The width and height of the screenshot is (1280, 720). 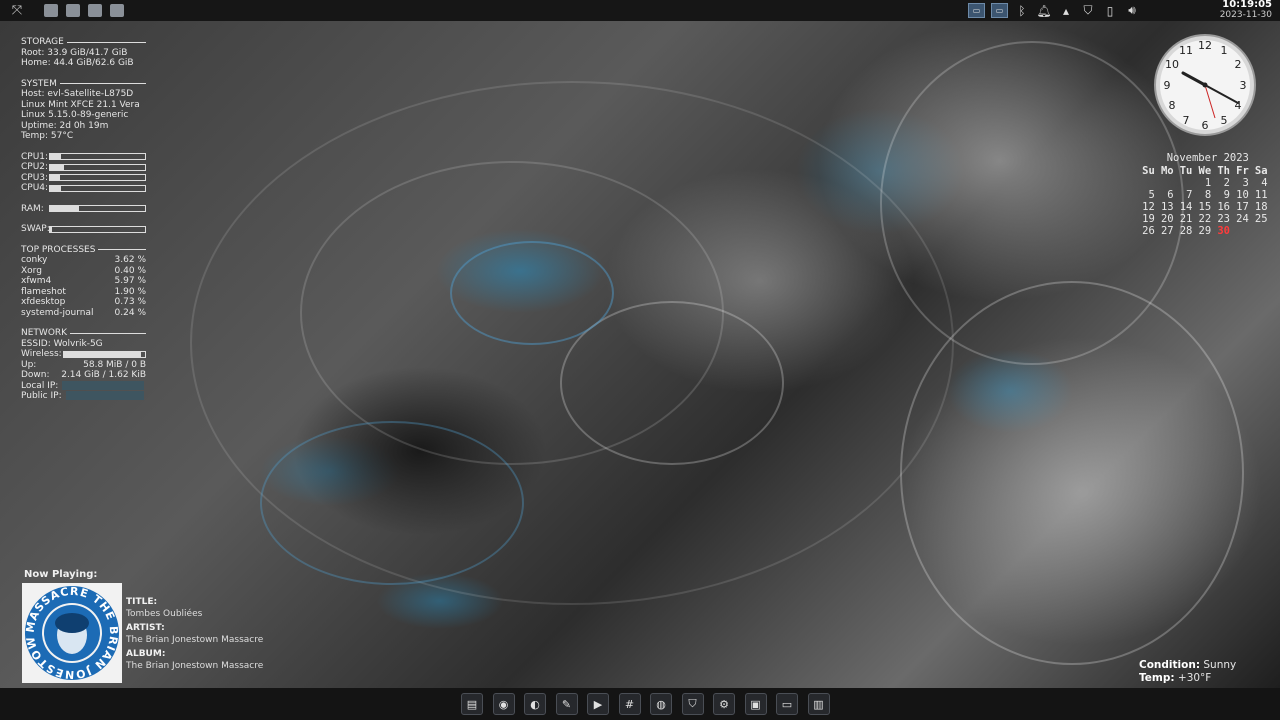 What do you see at coordinates (83, 271) in the screenshot?
I see `process-row: Xorg 0.40 %` at bounding box center [83, 271].